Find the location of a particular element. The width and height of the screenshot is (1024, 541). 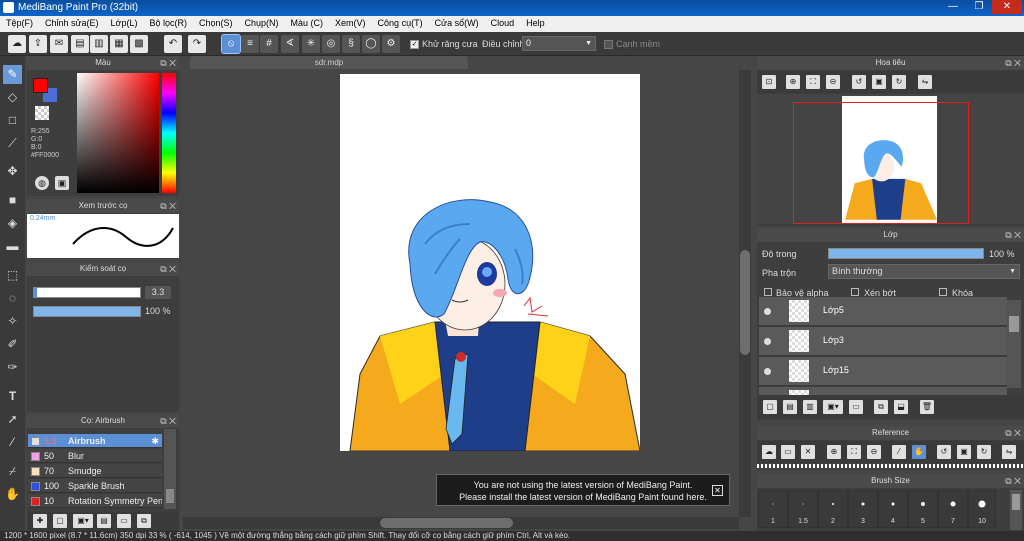

size-slider is located at coordinates (87, 292).